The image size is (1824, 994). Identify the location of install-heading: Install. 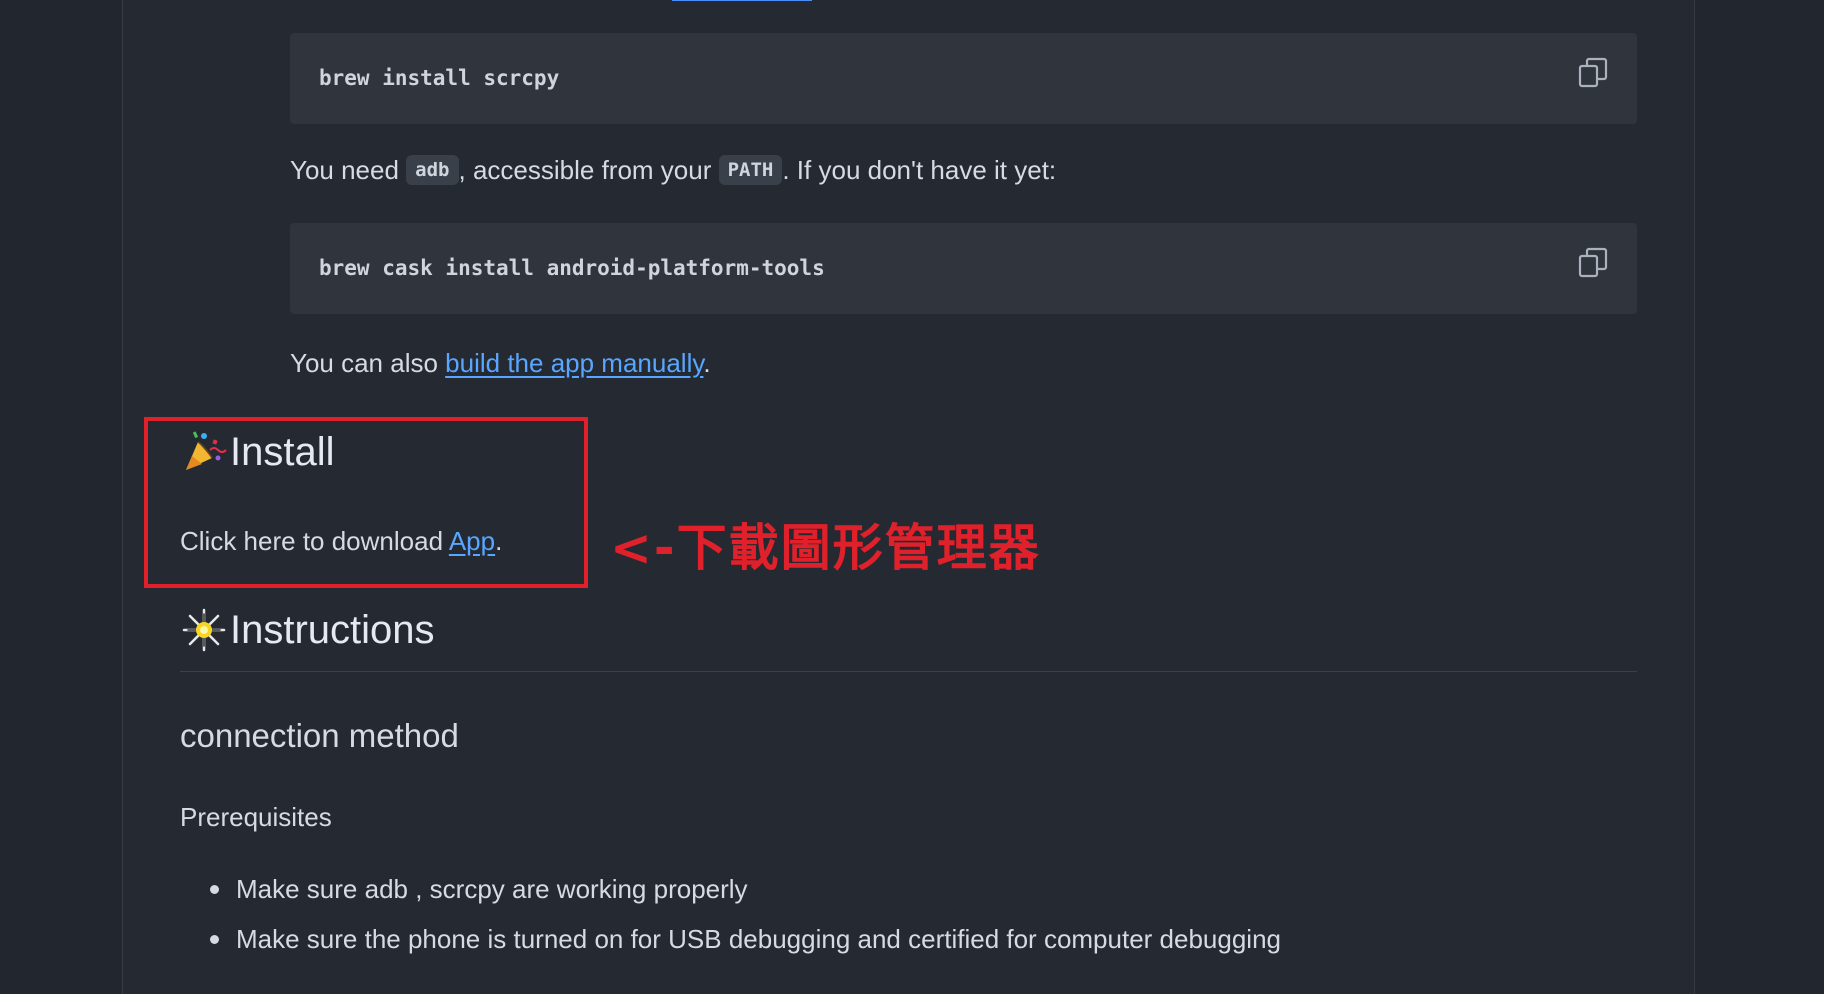
(257, 452).